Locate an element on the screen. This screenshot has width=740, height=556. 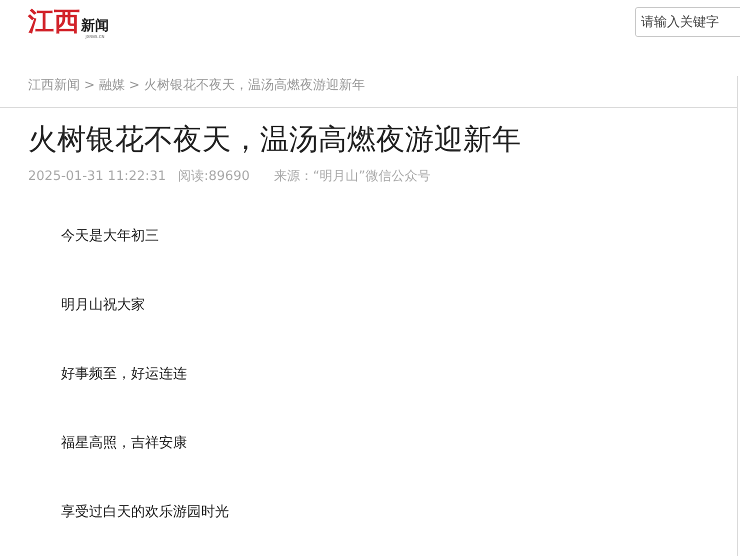
logo-text: 江西 is located at coordinates (54, 22).